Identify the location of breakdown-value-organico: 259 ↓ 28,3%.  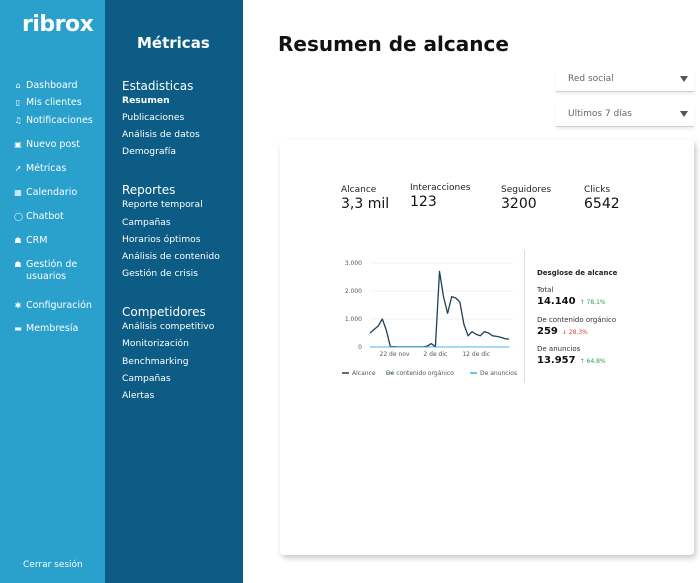
(562, 331).